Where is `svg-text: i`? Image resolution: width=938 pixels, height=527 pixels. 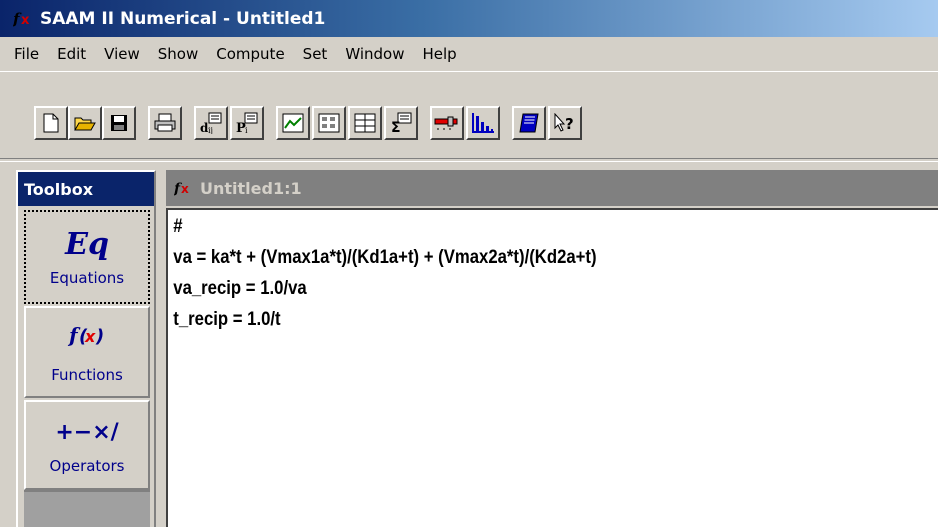
svg-text: i is located at coordinates (246, 130).